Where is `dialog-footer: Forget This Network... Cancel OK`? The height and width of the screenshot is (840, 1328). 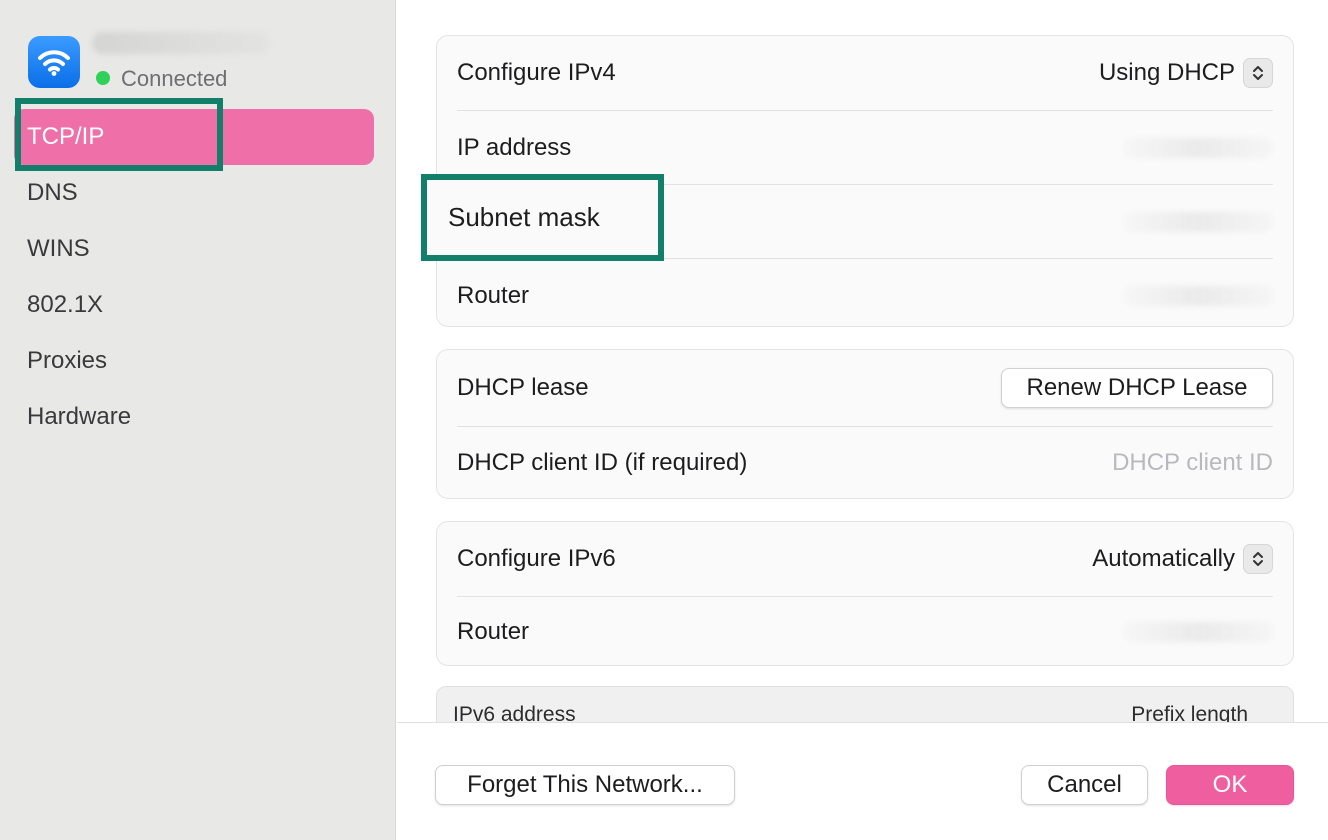 dialog-footer: Forget This Network... Cancel OK is located at coordinates (862, 781).